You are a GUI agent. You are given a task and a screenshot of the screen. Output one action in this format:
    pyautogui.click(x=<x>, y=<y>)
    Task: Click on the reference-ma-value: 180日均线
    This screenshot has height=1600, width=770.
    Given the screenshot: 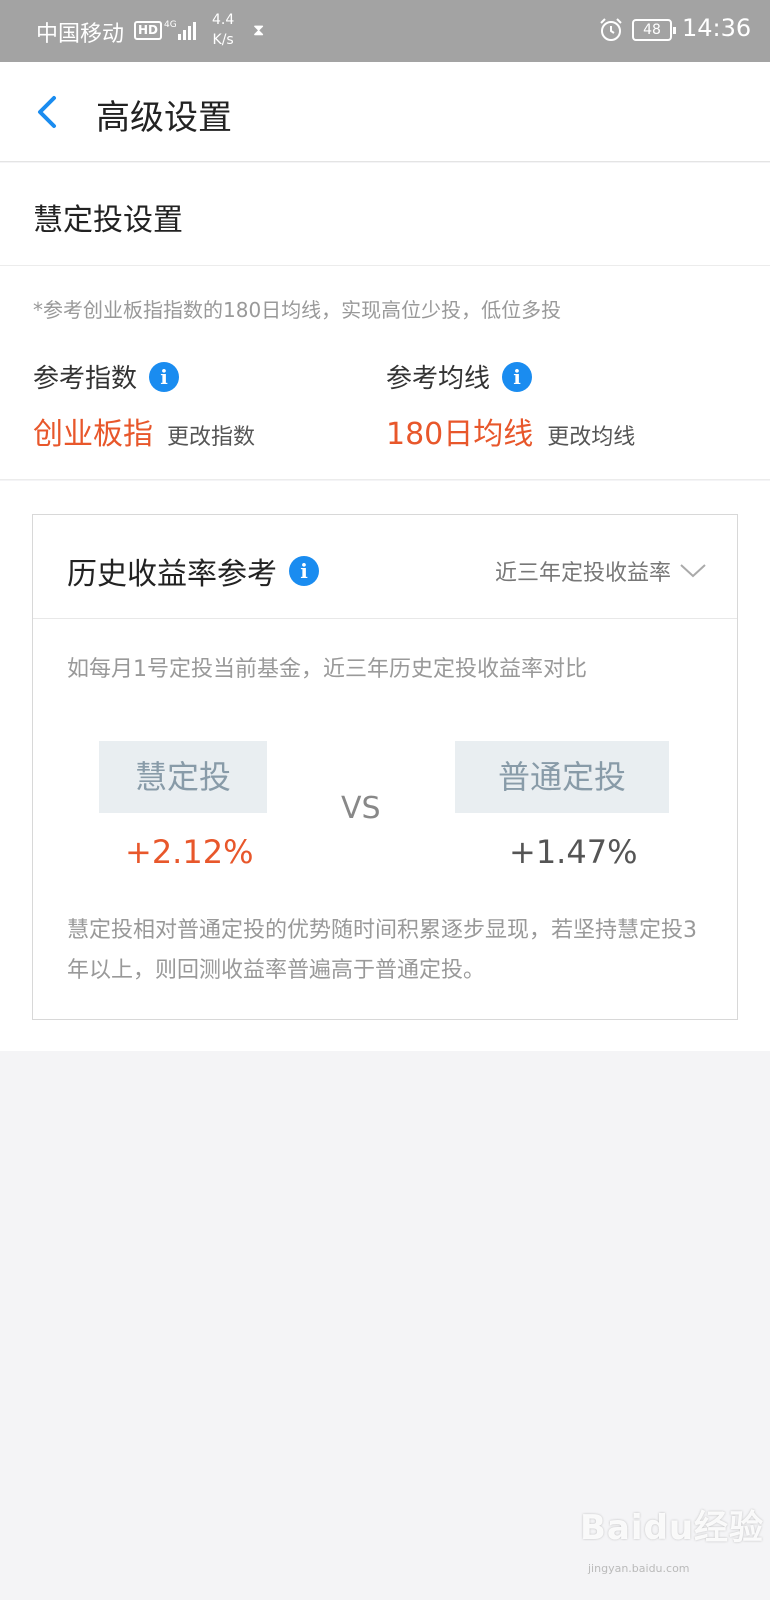 What is the action you would take?
    pyautogui.click(x=460, y=434)
    